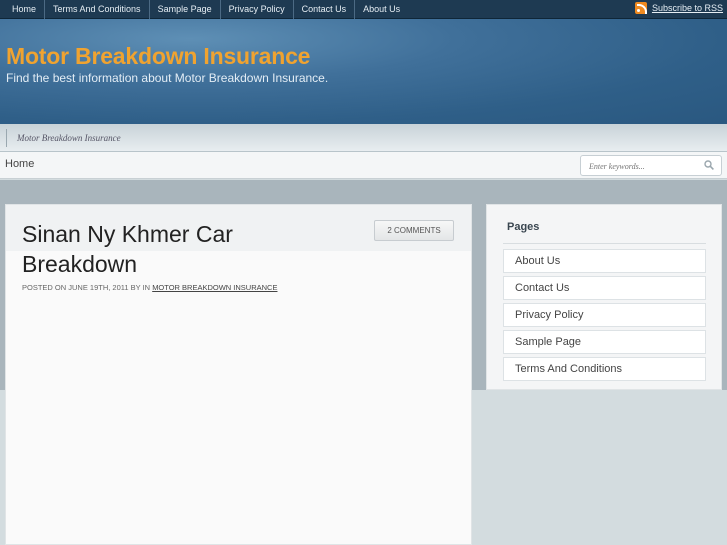 This screenshot has width=727, height=545. I want to click on sidebar-item-contact-us: Contact Us, so click(604, 288).